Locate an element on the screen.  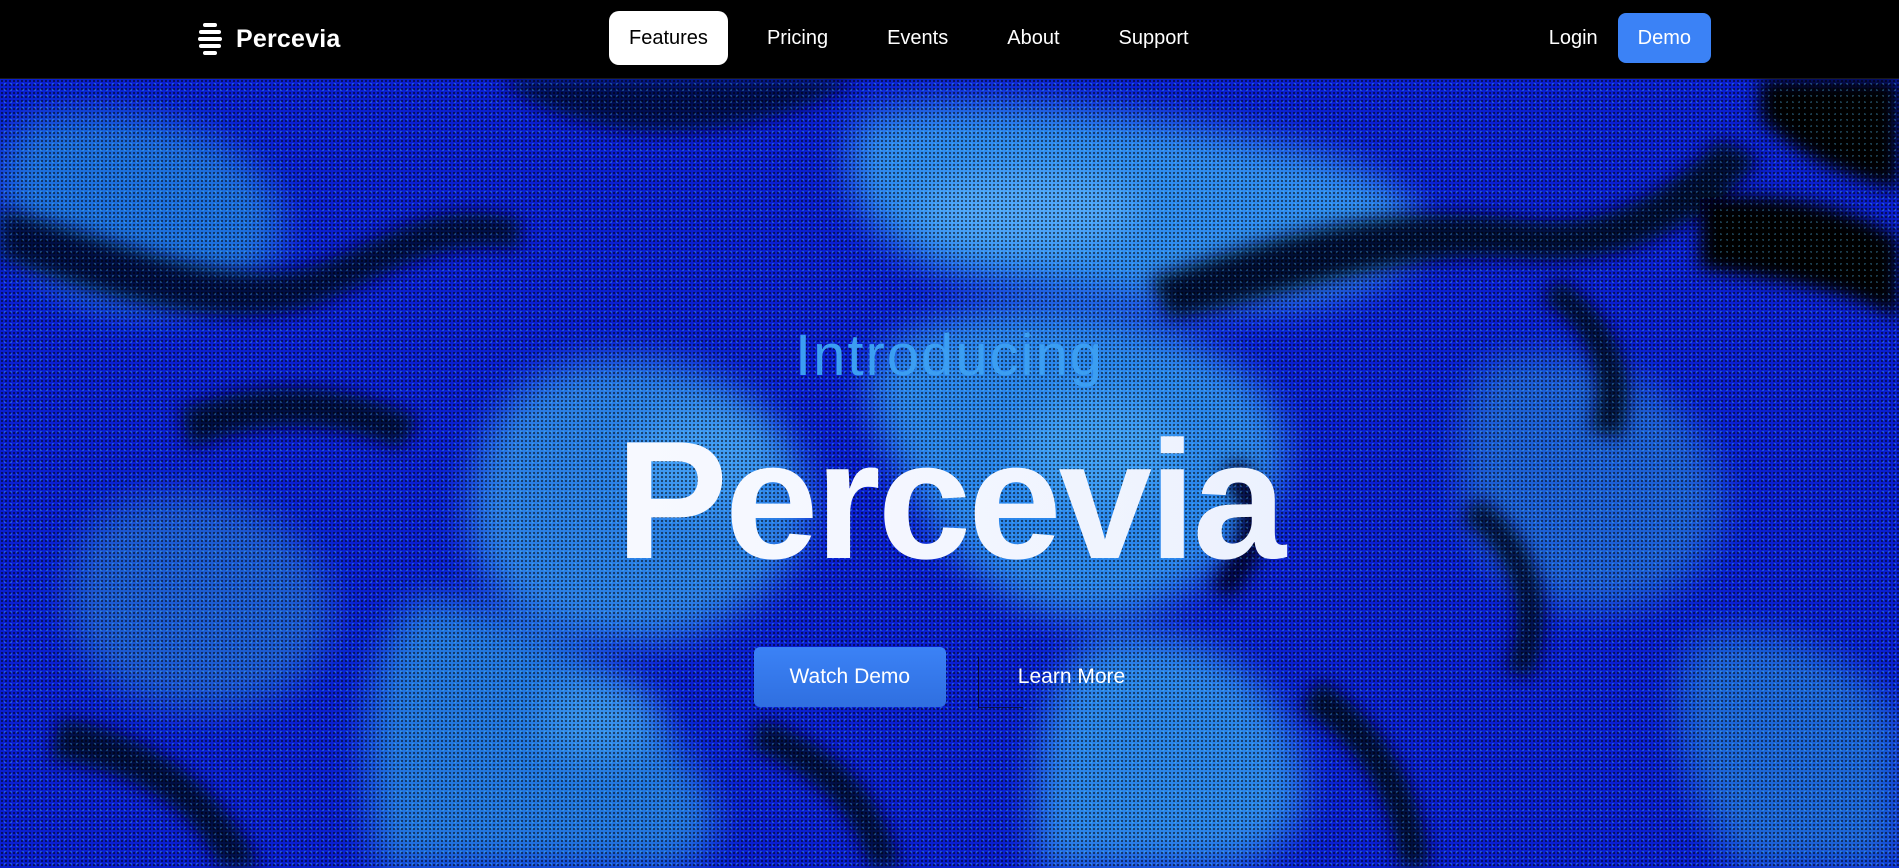
brand-logo-link: Percevia is located at coordinates (269, 39).